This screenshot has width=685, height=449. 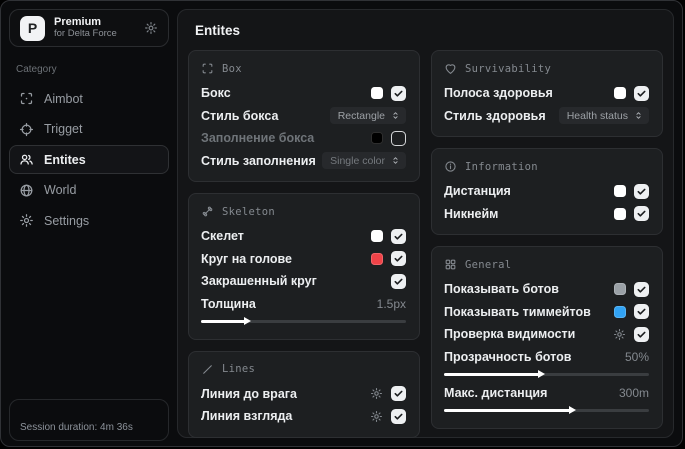 What do you see at coordinates (89, 420) in the screenshot?
I see `session-duration-box: Session duration: 4m 36s` at bounding box center [89, 420].